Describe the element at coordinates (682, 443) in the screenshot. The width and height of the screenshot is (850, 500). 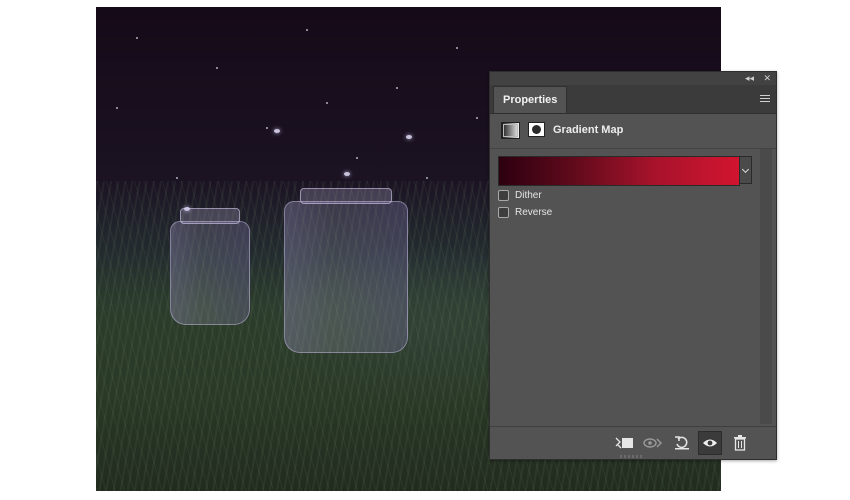
I see `reset-icon` at that location.